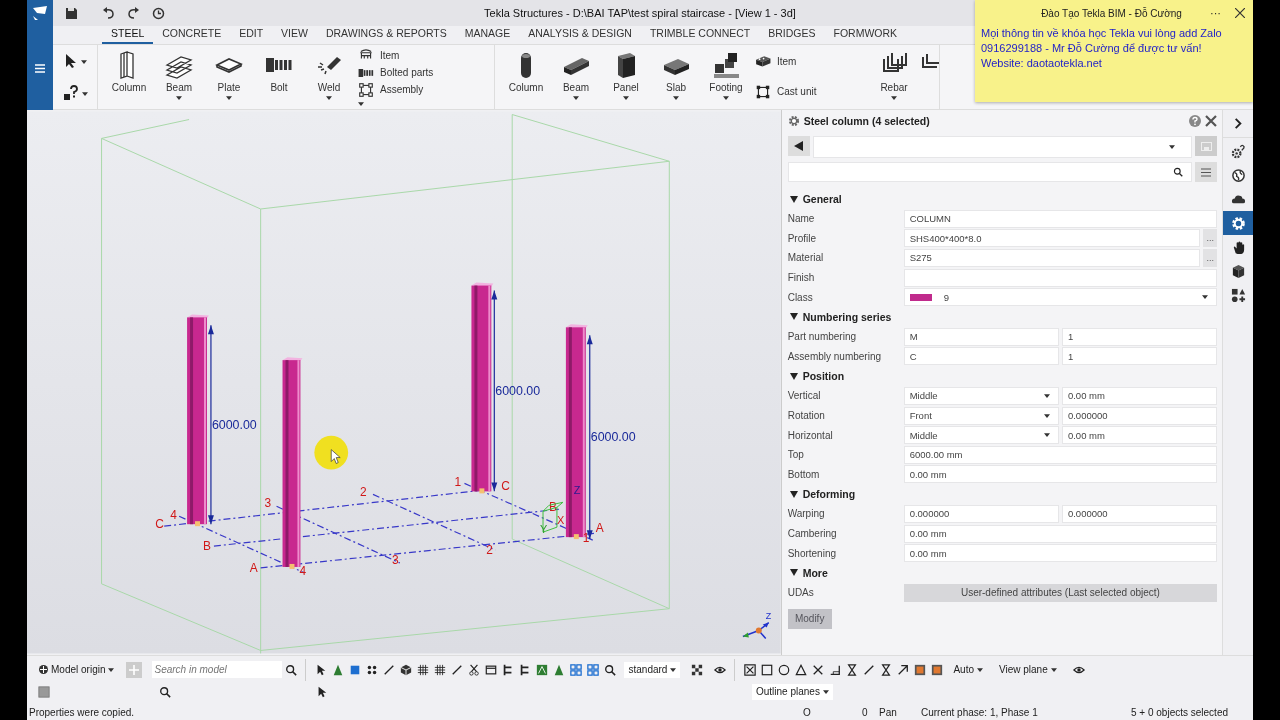  Describe the element at coordinates (1060, 297) in the screenshot. I see `class-dropdown: 9` at that location.